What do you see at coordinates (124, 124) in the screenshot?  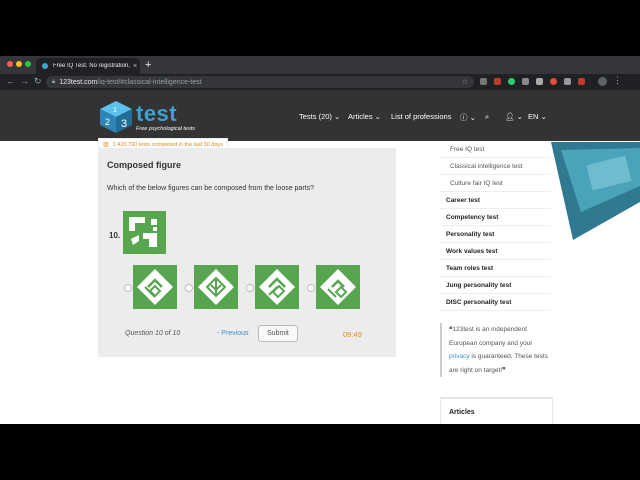 I see `logo-digit: 3` at bounding box center [124, 124].